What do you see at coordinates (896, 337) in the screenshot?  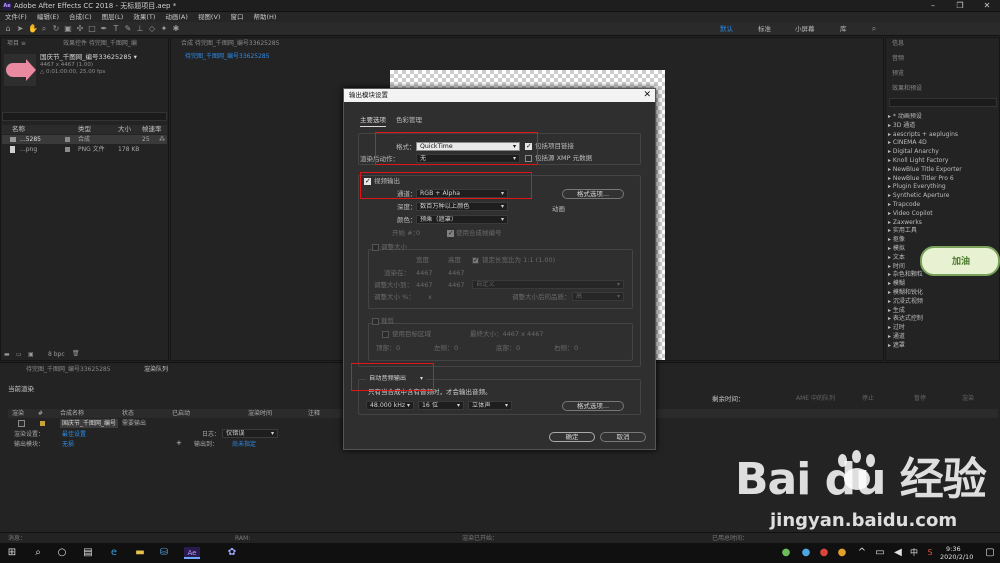 I see `effects-category: ▸ 通道` at bounding box center [896, 337].